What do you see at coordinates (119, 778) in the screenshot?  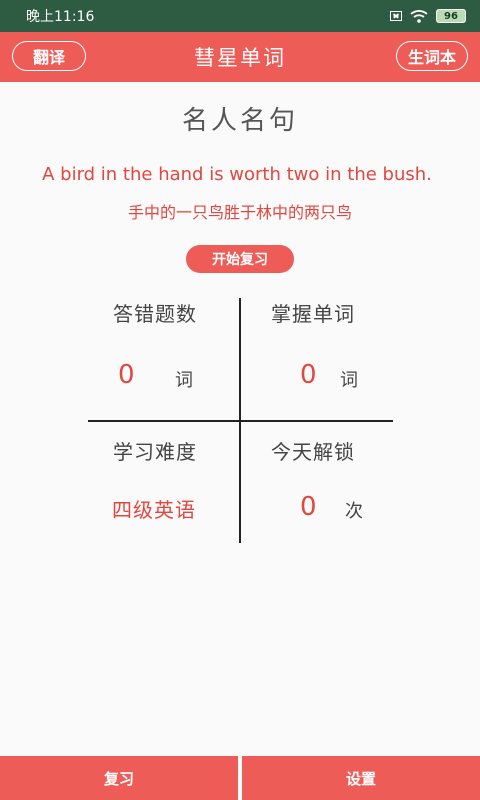 I see `review-button: 复习` at bounding box center [119, 778].